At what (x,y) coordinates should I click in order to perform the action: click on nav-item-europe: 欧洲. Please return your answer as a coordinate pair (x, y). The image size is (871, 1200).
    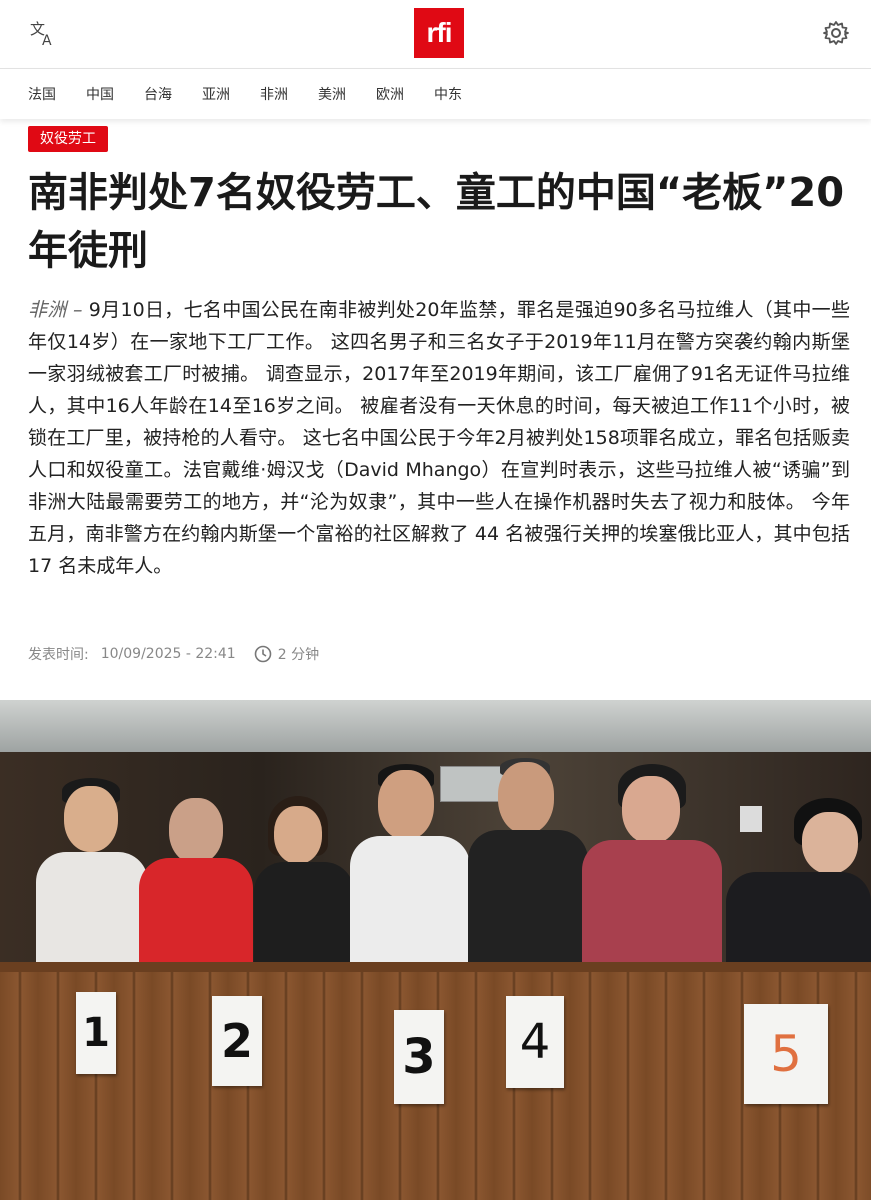
    Looking at the image, I should click on (390, 94).